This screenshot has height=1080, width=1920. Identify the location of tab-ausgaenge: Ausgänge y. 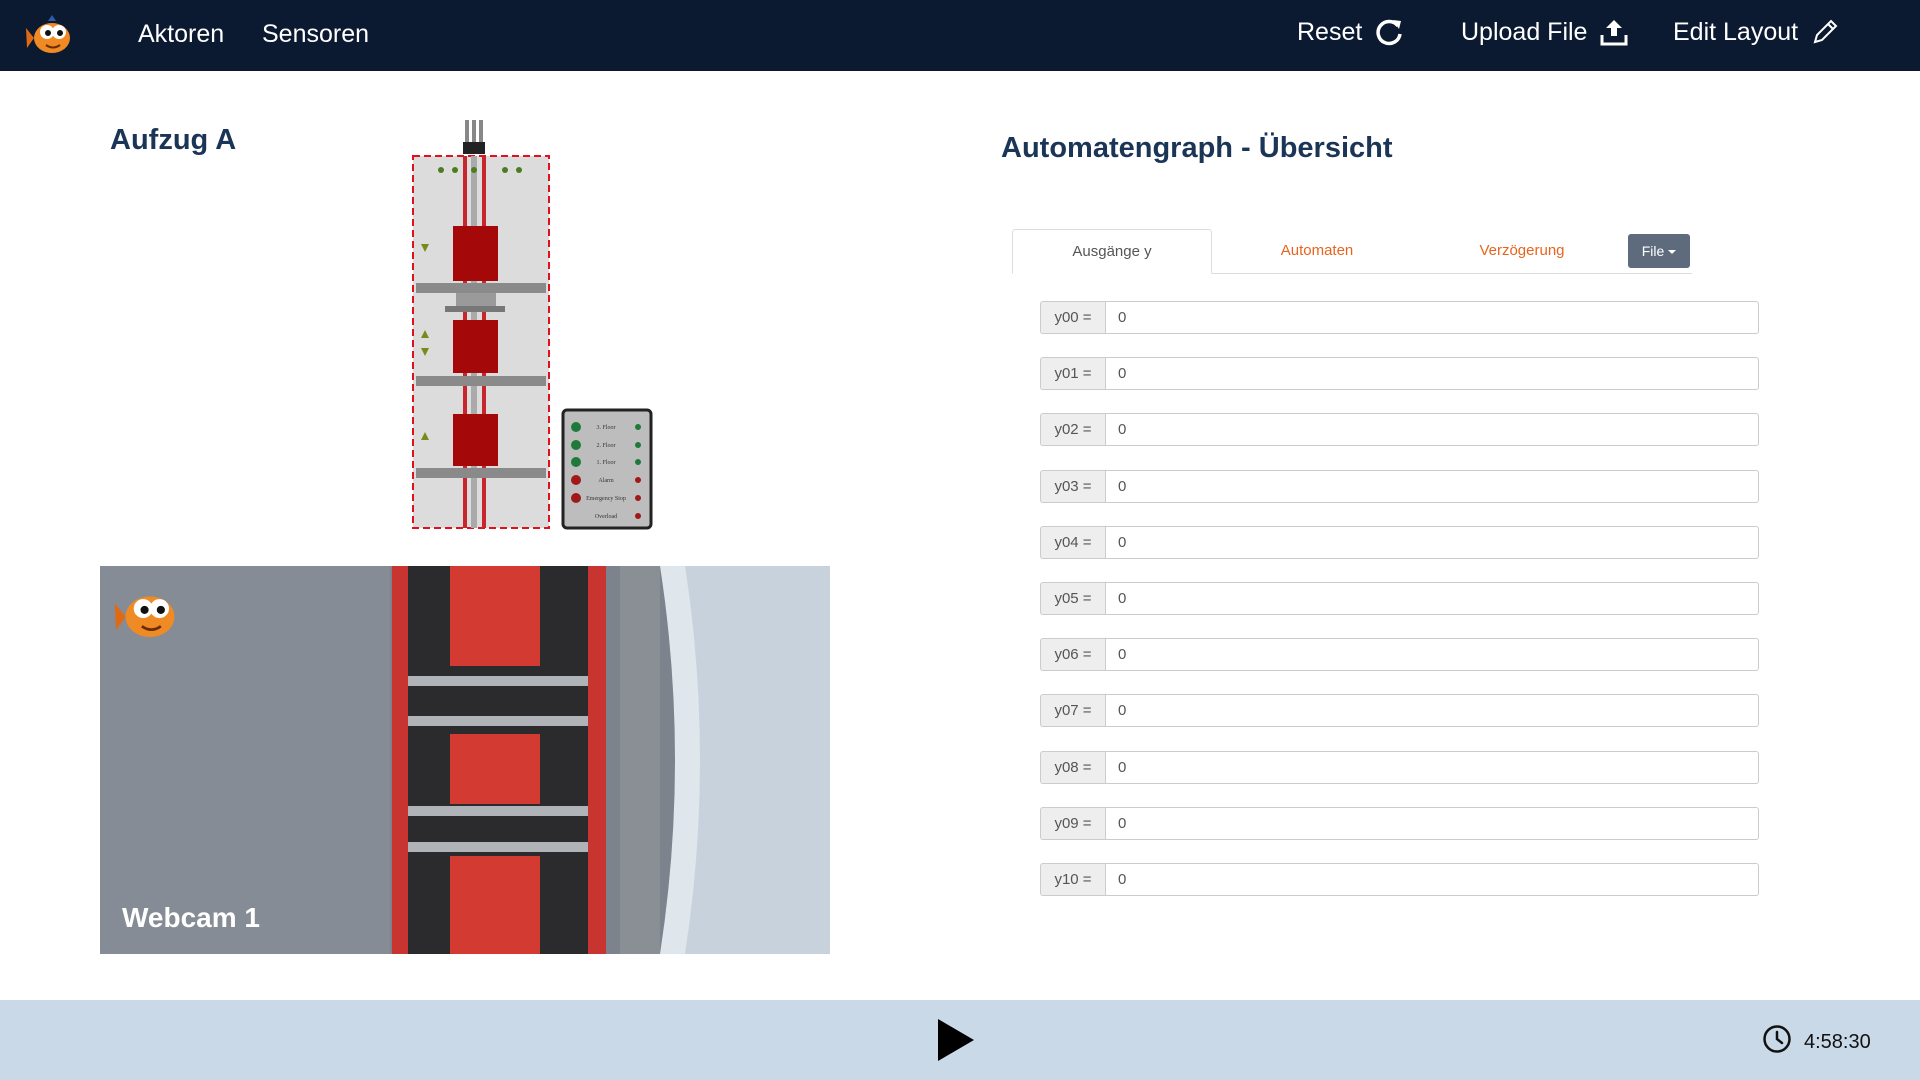
(1112, 251).